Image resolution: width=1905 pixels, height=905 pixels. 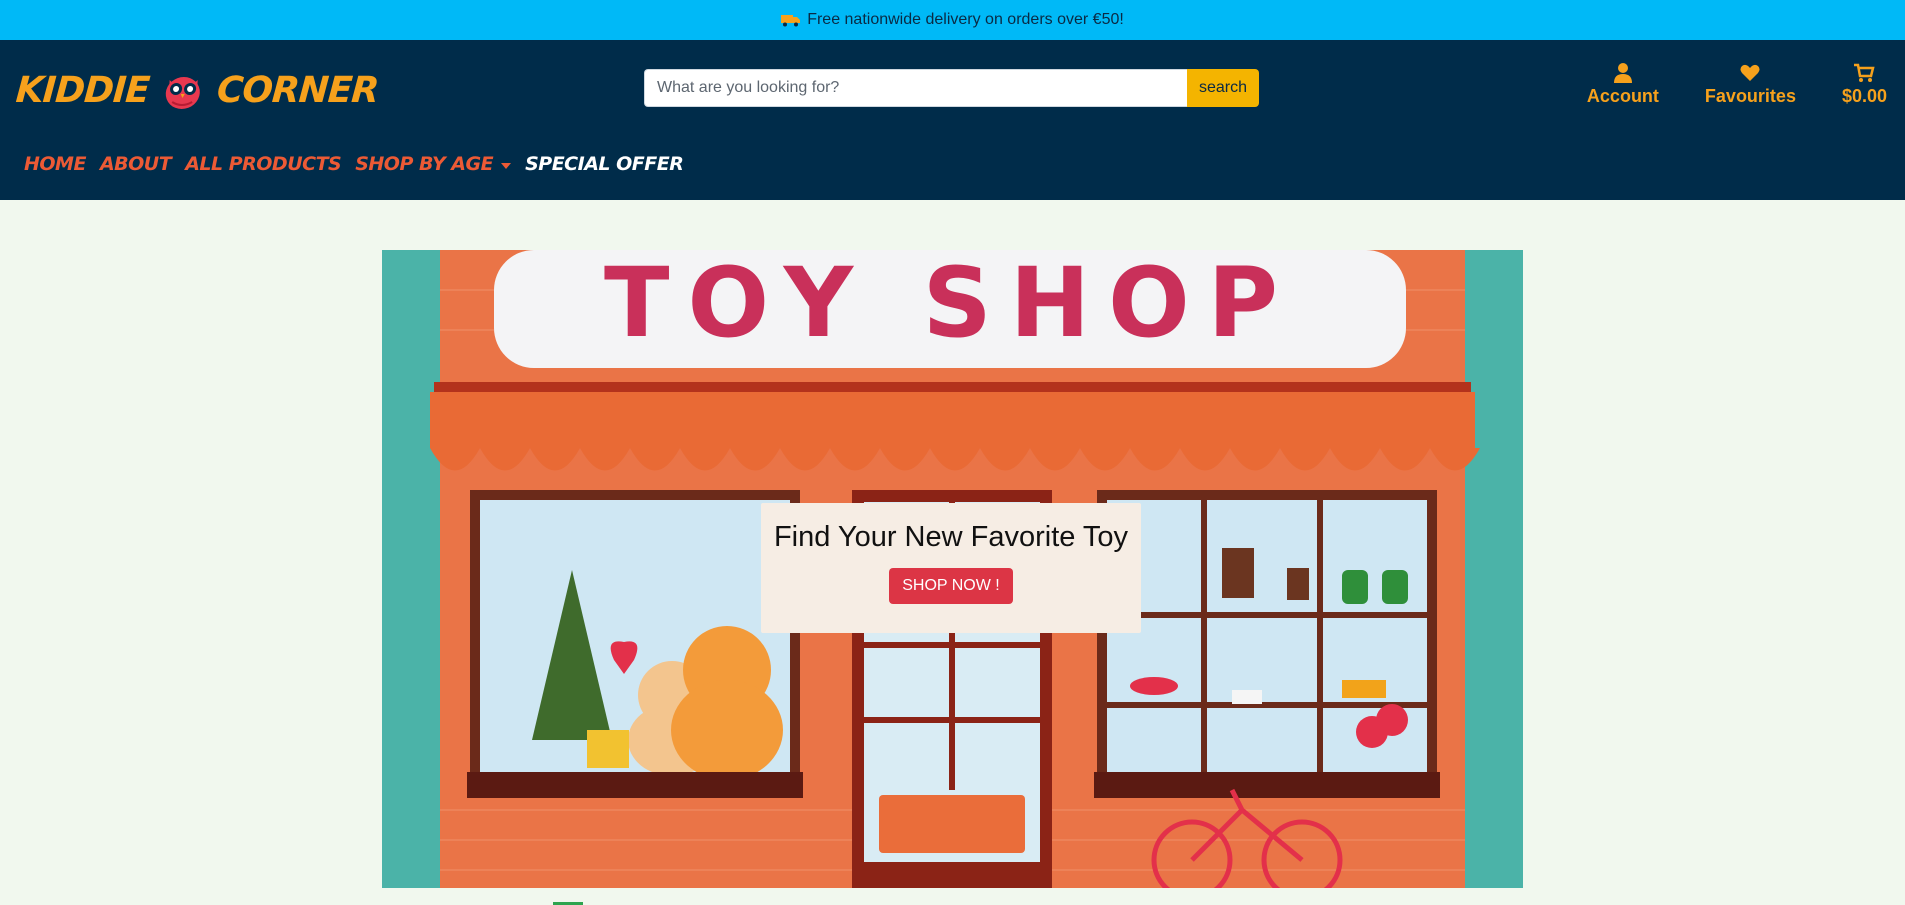 What do you see at coordinates (1622, 73) in the screenshot?
I see `user-icon` at bounding box center [1622, 73].